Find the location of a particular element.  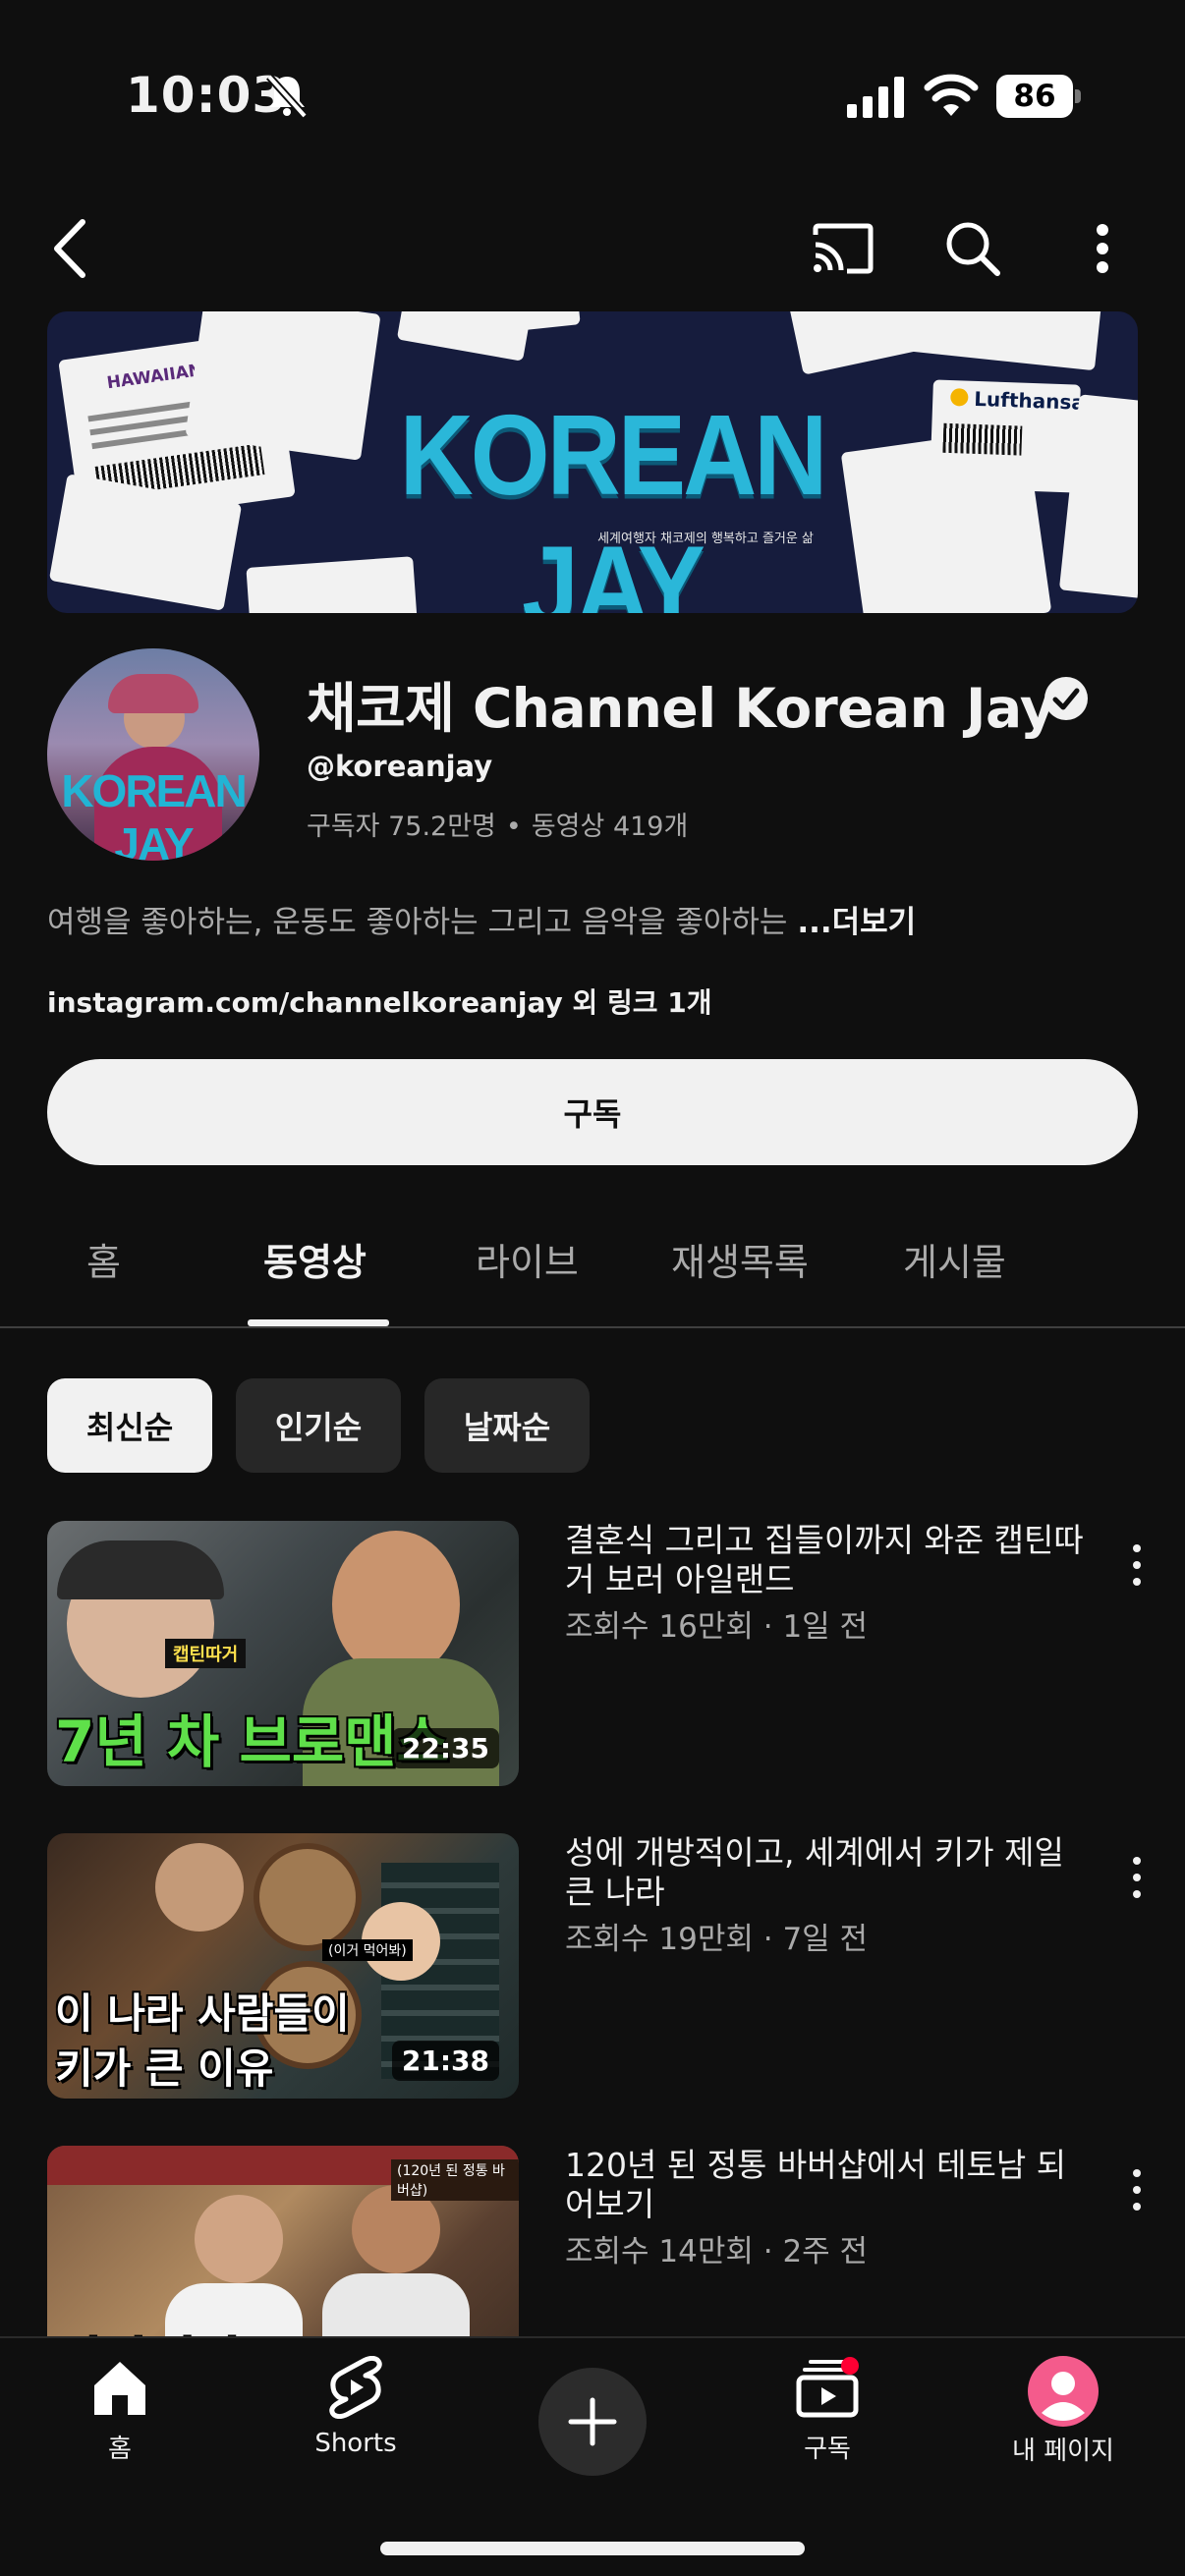

notification-dot is located at coordinates (850, 2366).